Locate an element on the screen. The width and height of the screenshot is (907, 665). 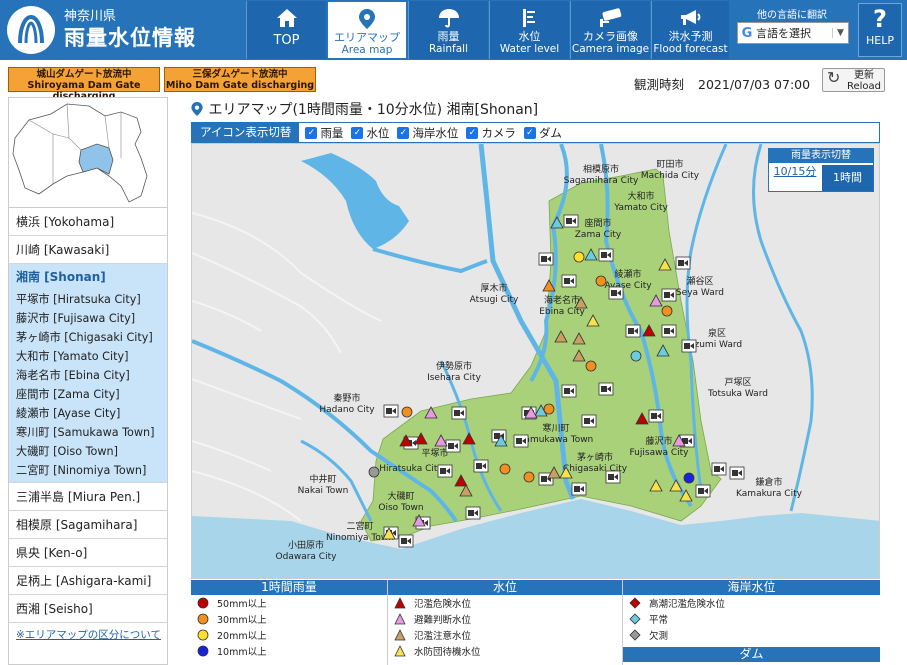
icon-toggle-bar: アイコン表示切替 ✓ 雨量 ✓ 水位 ✓ 海岸水位 ✓ カメラ ✓ ダム is located at coordinates (535, 132).